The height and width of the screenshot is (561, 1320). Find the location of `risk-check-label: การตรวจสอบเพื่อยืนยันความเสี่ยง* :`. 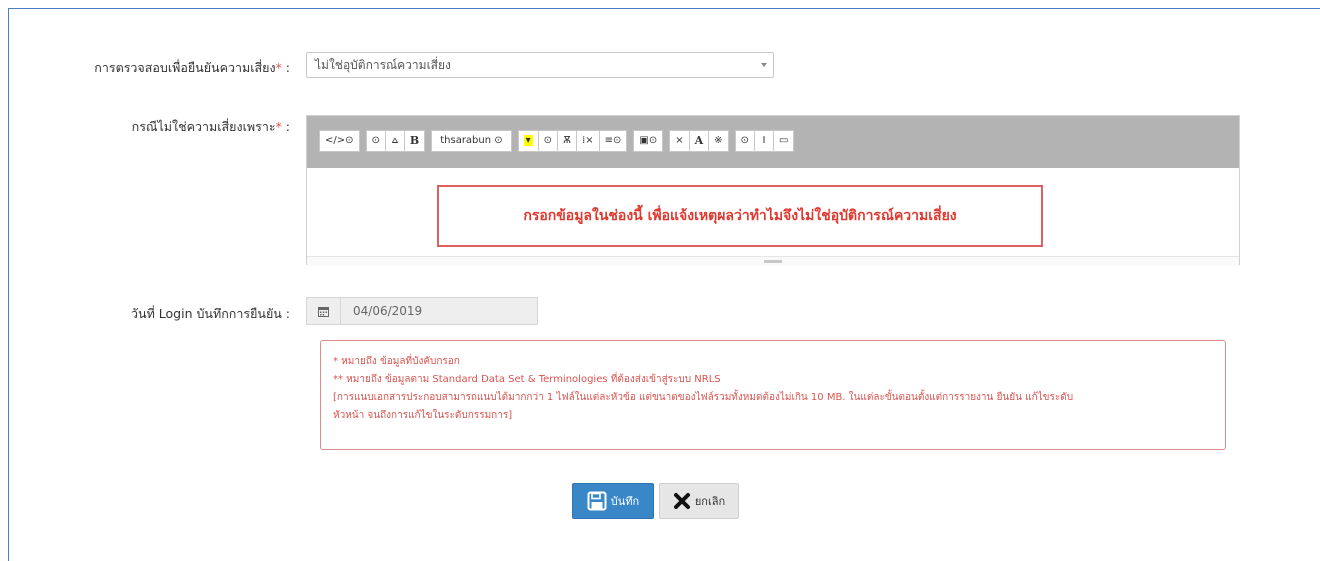

risk-check-label: การตรวจสอบเพื่อยืนยันความเสี่ยง* : is located at coordinates (192, 67).